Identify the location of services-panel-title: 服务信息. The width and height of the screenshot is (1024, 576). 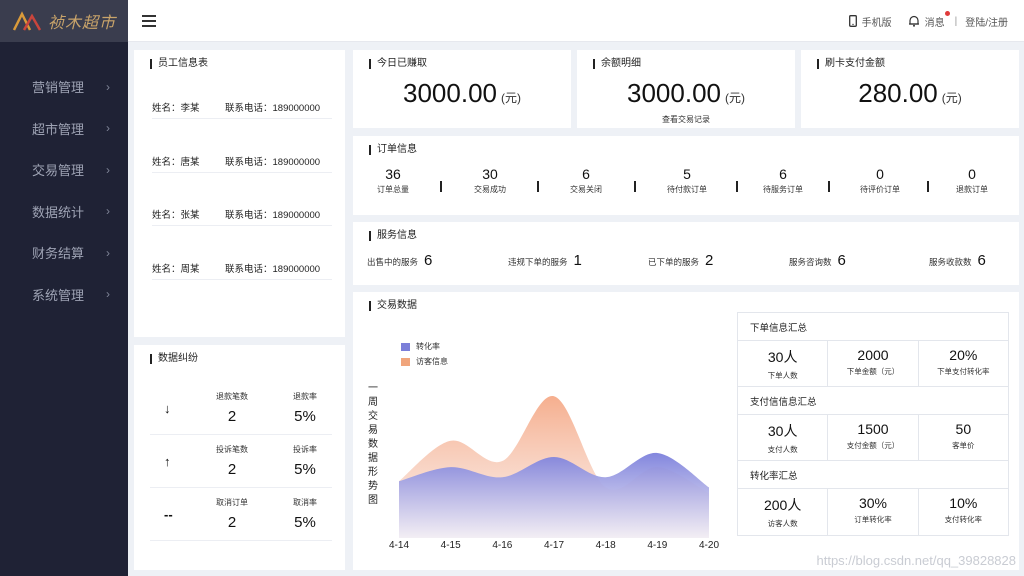
(393, 236).